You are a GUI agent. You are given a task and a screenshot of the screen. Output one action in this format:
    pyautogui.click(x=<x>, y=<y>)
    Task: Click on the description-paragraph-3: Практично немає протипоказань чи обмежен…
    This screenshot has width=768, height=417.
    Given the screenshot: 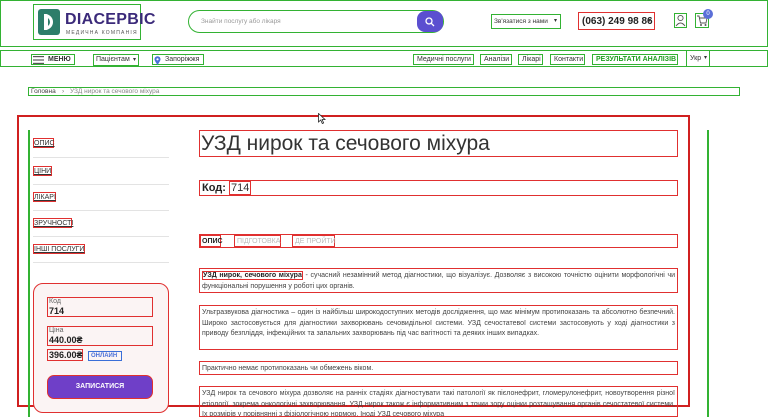 What is the action you would take?
    pyautogui.click(x=438, y=368)
    